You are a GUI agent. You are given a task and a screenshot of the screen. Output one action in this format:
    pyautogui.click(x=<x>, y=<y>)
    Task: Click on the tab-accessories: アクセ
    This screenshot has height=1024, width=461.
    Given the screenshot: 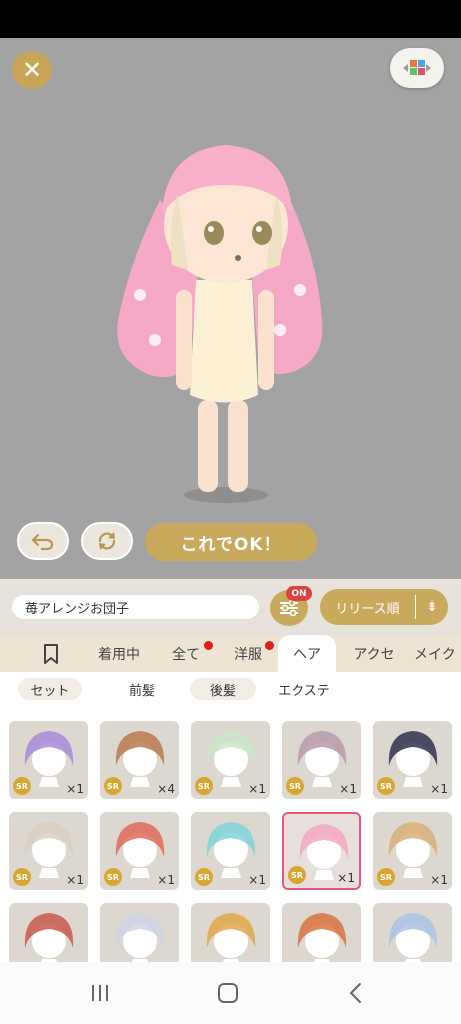 What is the action you would take?
    pyautogui.click(x=374, y=653)
    